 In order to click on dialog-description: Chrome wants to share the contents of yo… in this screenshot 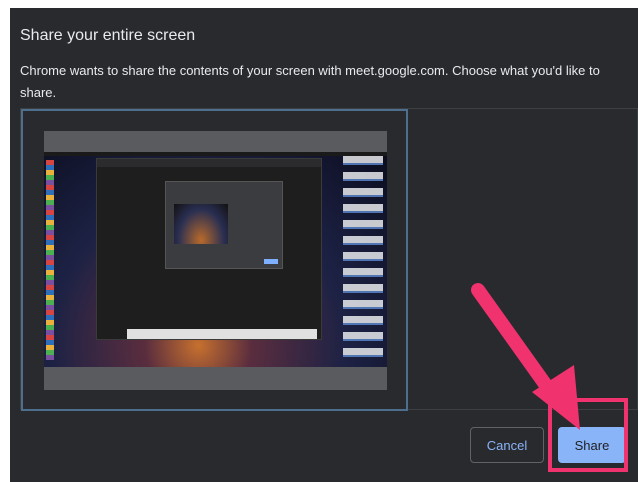, I will do `click(310, 81)`.